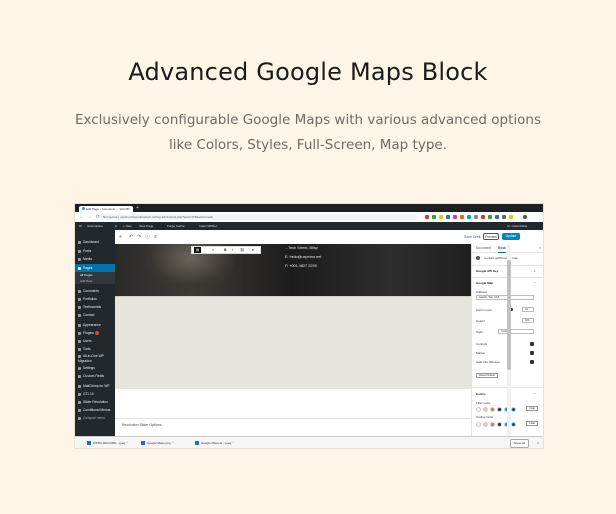  What do you see at coordinates (95, 418) in the screenshot?
I see `sidebar-collapse-menu: Collapse menu` at bounding box center [95, 418].